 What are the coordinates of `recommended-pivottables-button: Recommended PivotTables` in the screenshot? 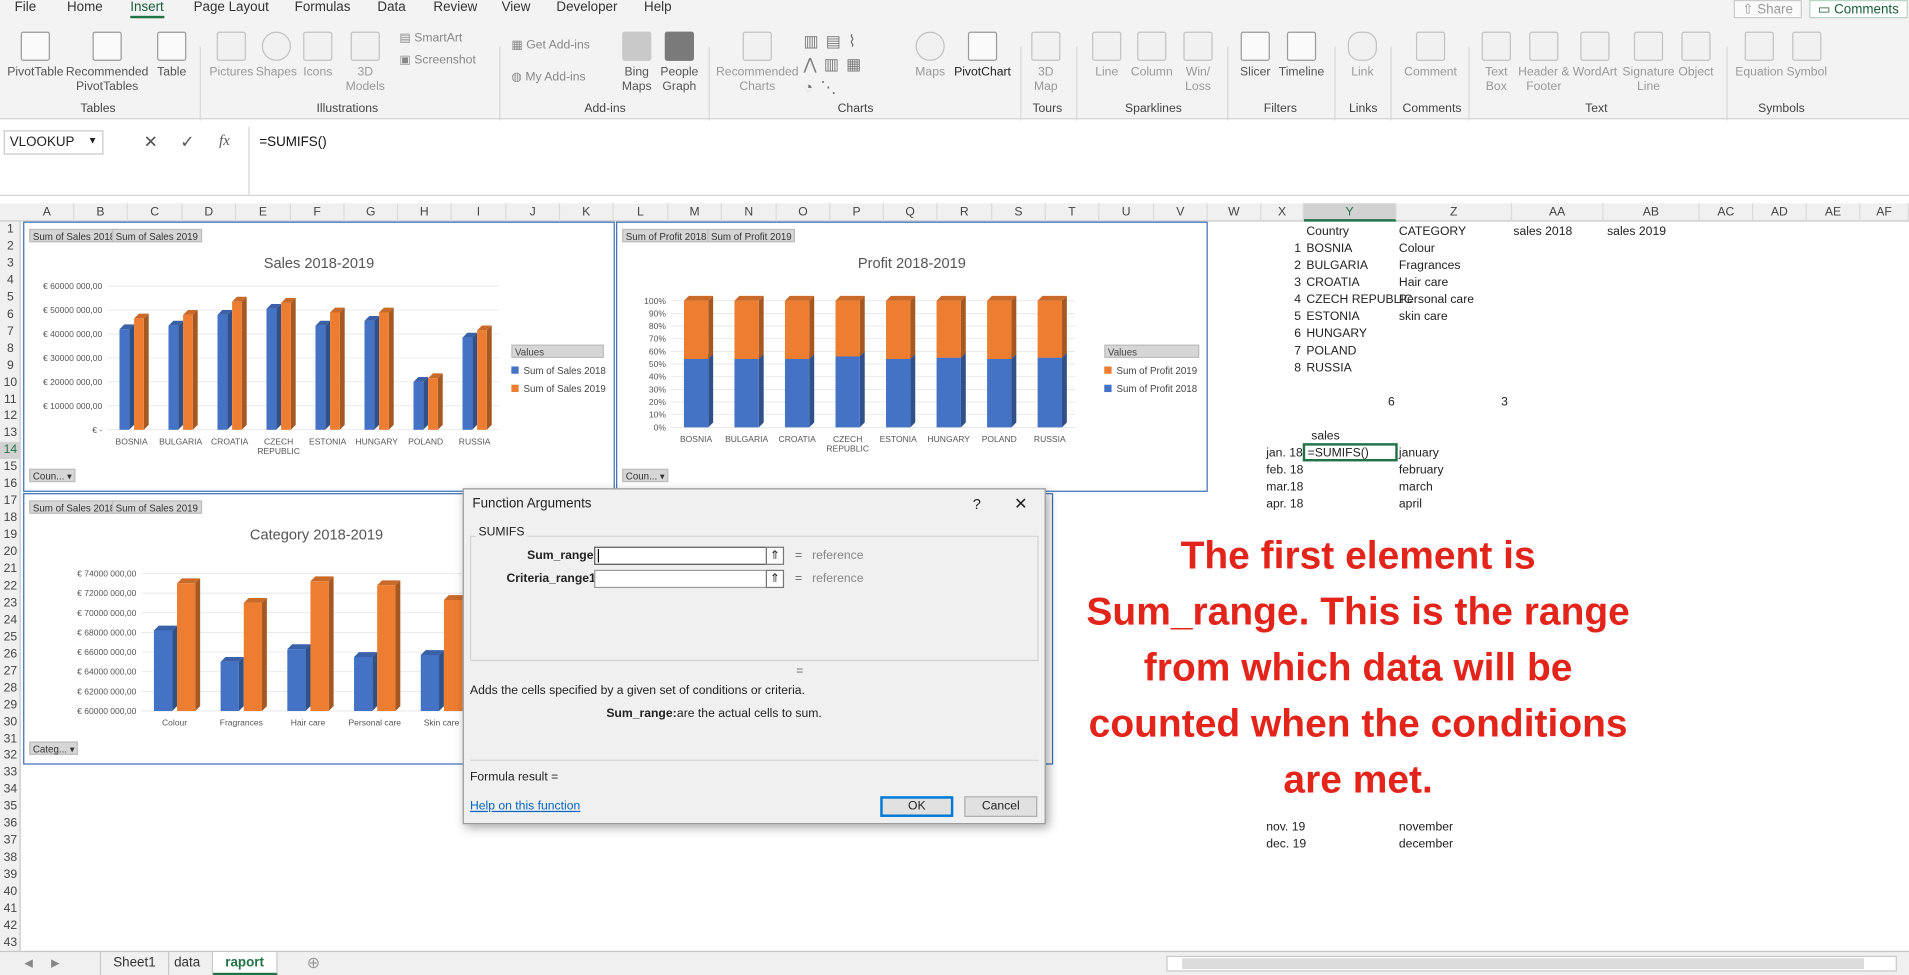 It's located at (107, 63).